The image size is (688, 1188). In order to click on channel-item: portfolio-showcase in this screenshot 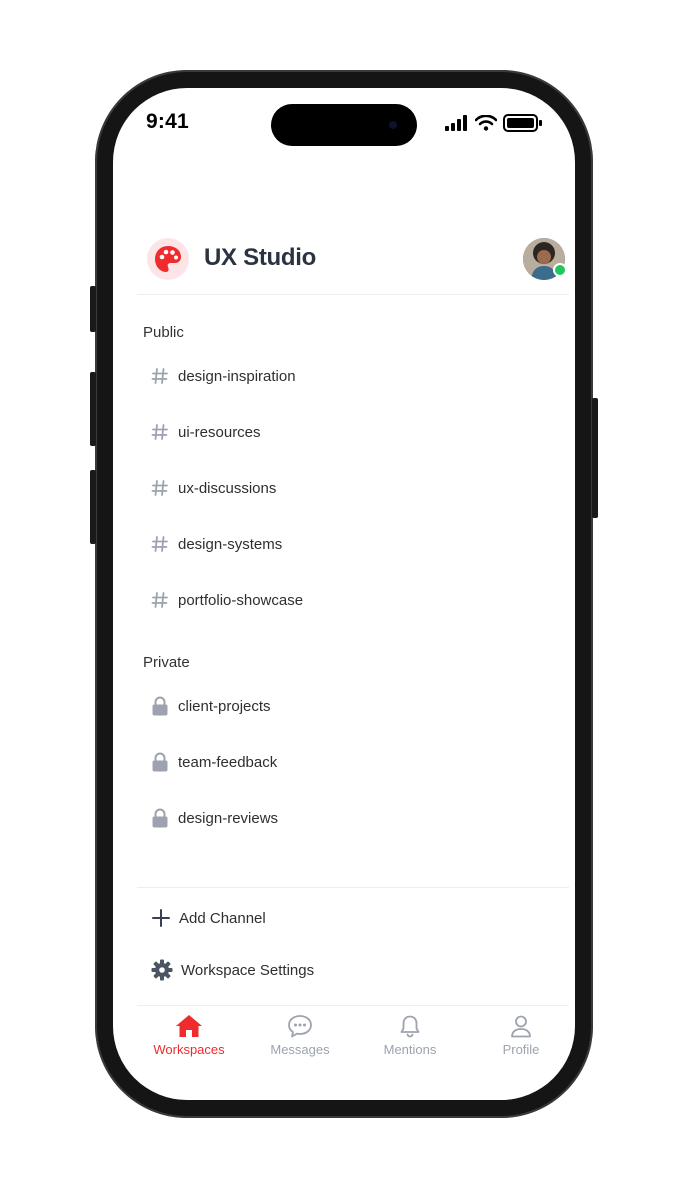, I will do `click(349, 600)`.